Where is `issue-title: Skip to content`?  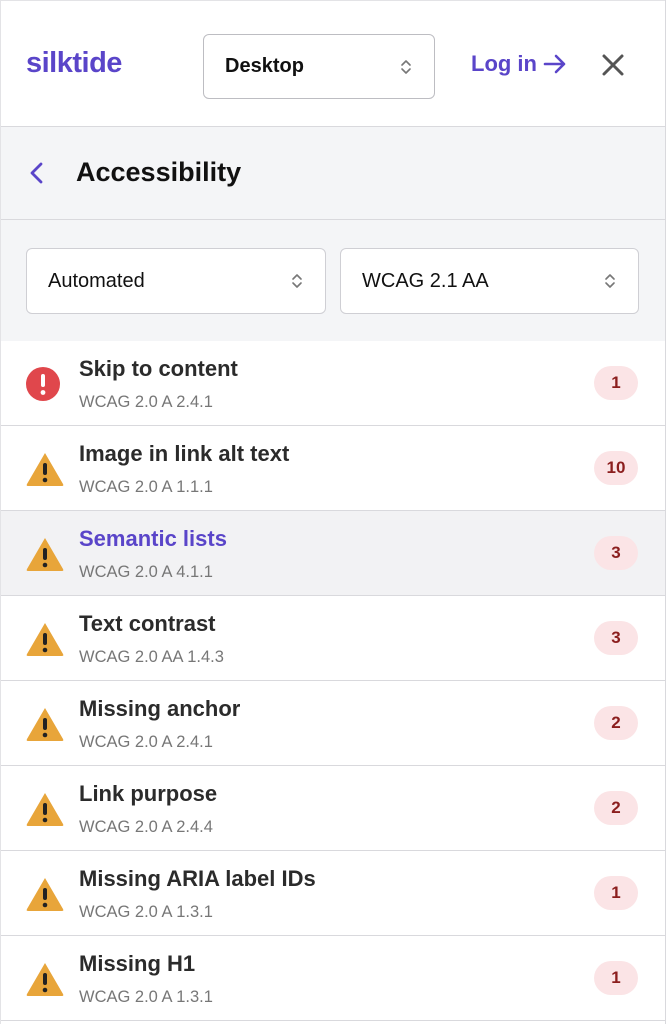 issue-title: Skip to content is located at coordinates (158, 368).